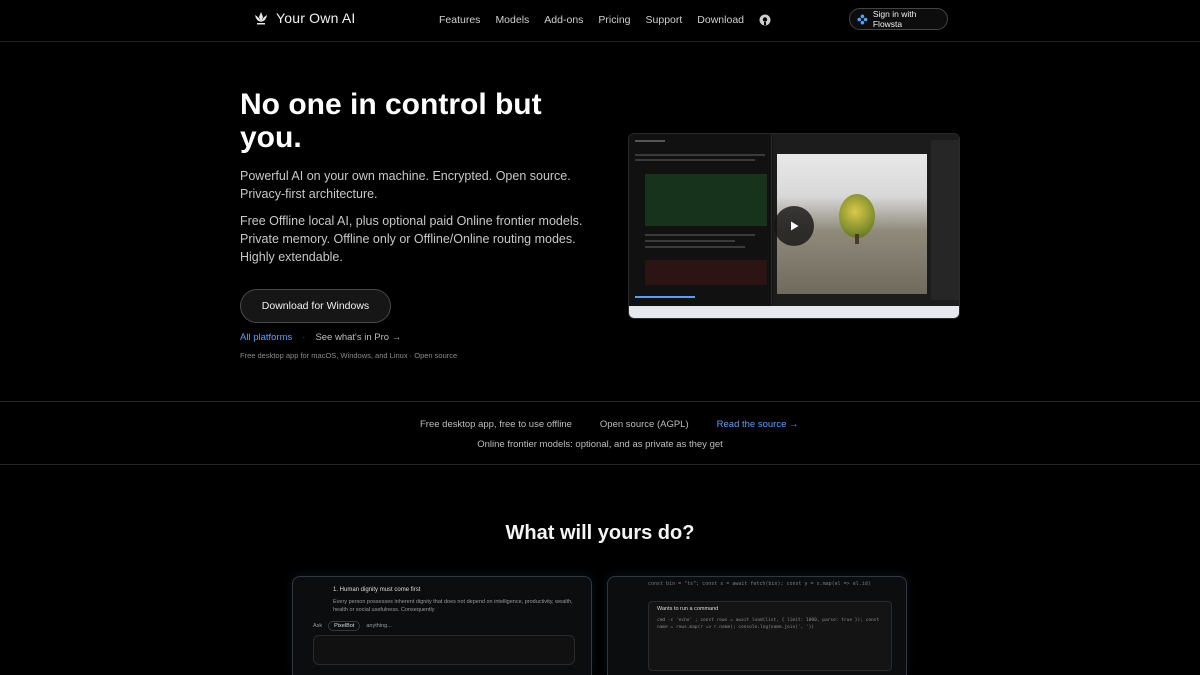 The width and height of the screenshot is (1200, 675). I want to click on nav-link-addons: Add-ons, so click(563, 20).